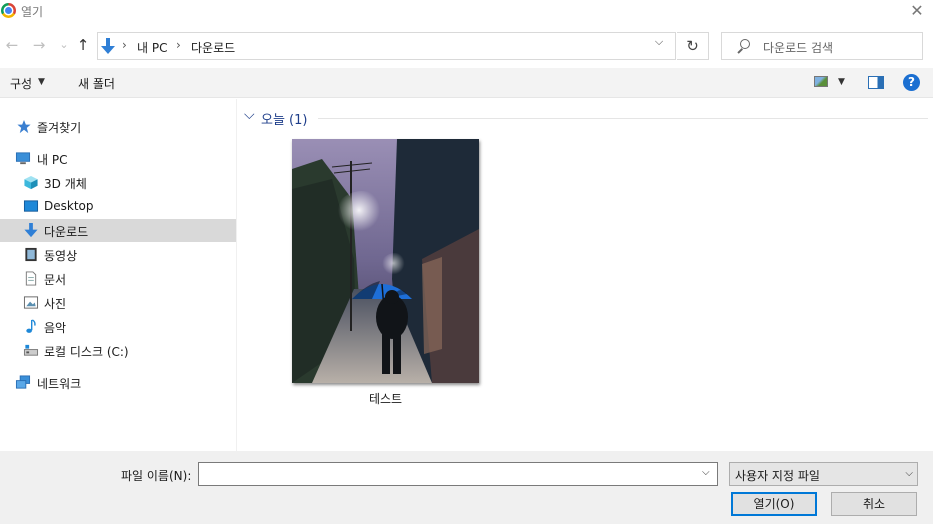  What do you see at coordinates (39, 45) in the screenshot?
I see `forward-button: →` at bounding box center [39, 45].